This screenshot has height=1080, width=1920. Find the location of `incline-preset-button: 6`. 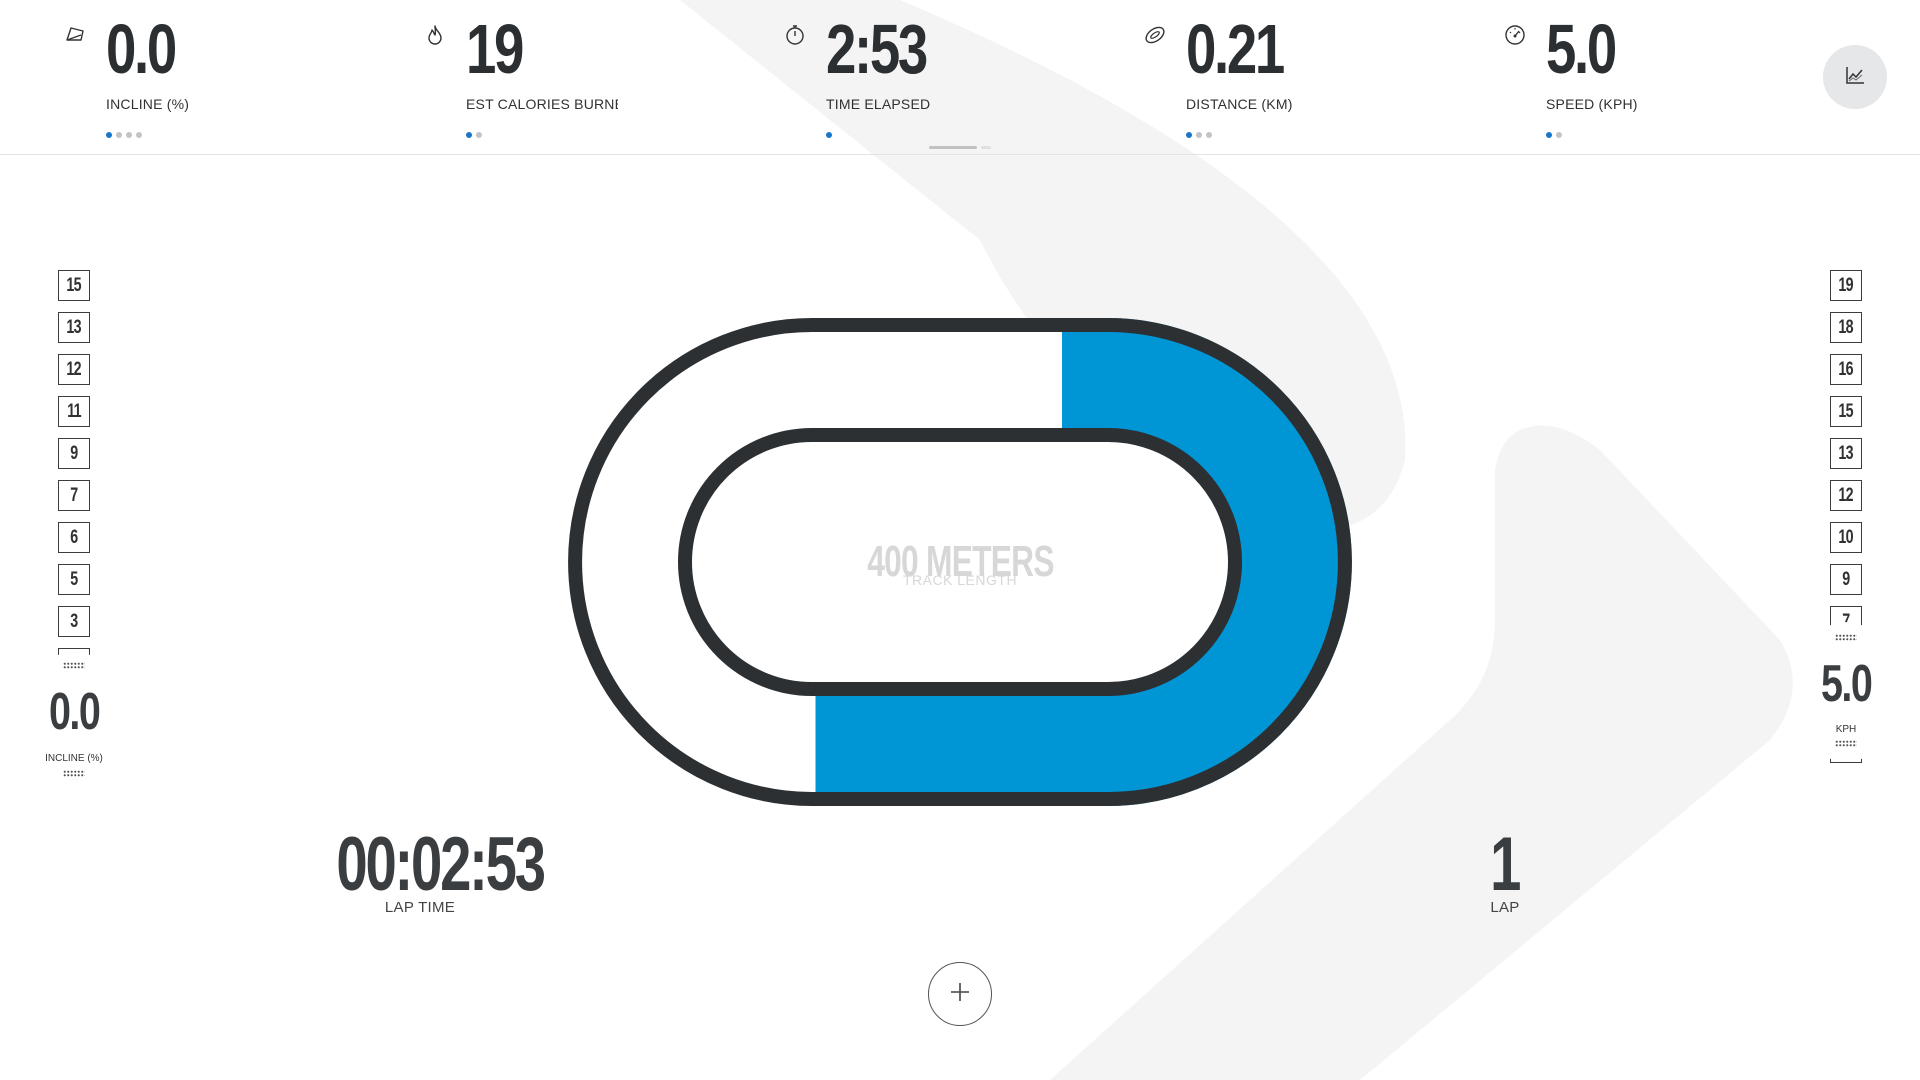

incline-preset-button: 6 is located at coordinates (74, 537).